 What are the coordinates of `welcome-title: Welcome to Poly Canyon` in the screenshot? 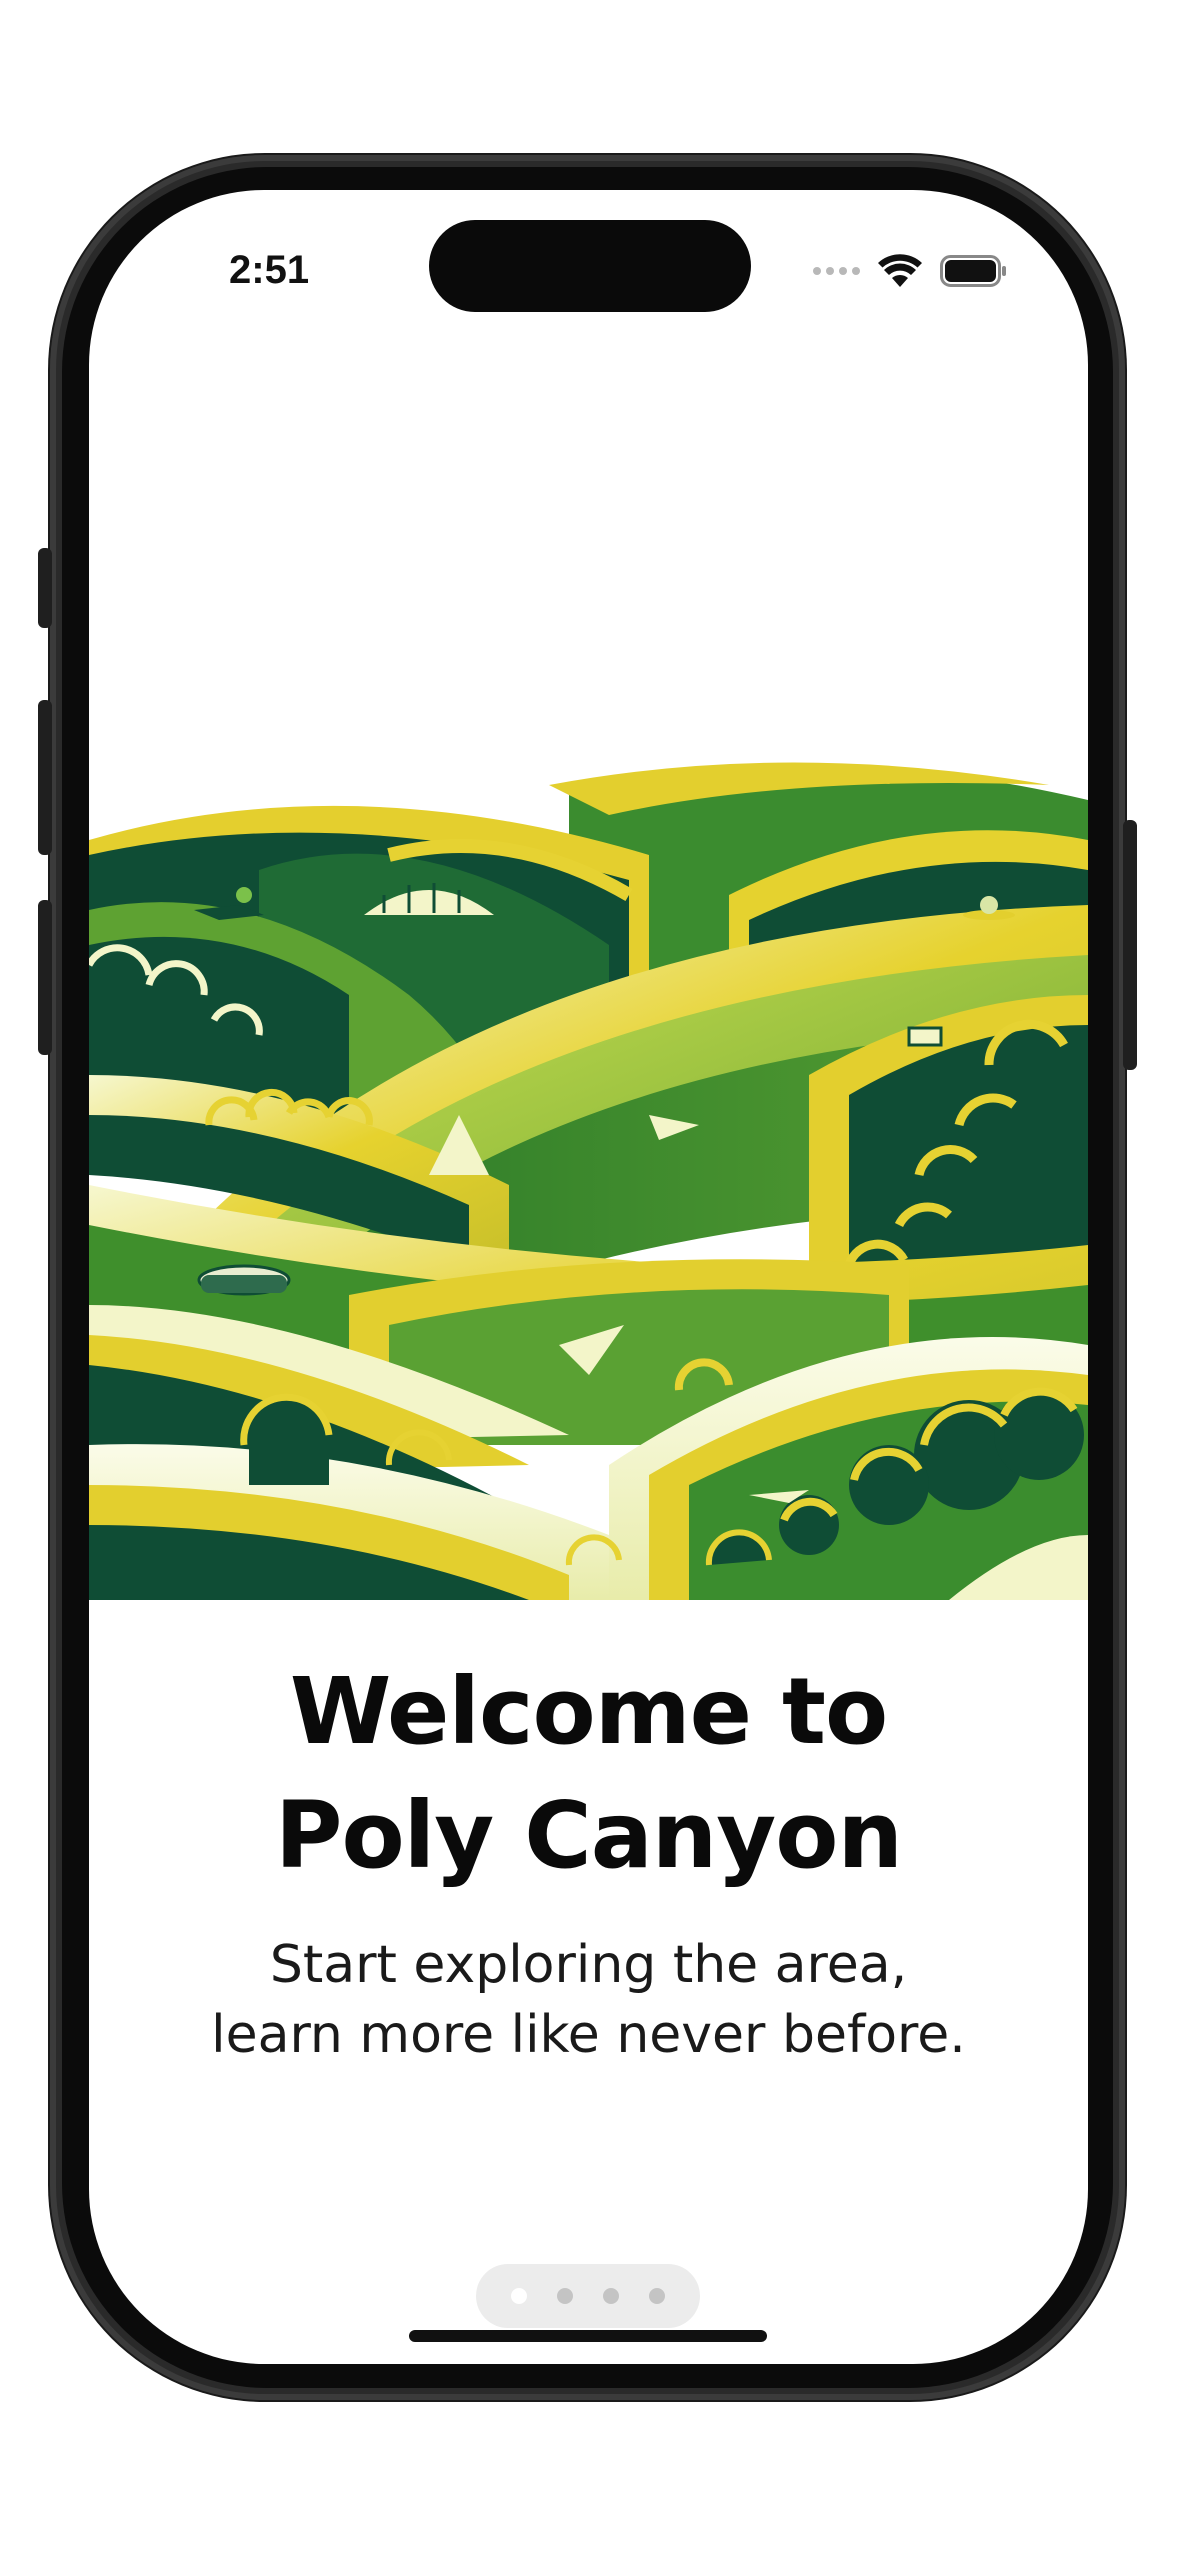 It's located at (588, 1774).